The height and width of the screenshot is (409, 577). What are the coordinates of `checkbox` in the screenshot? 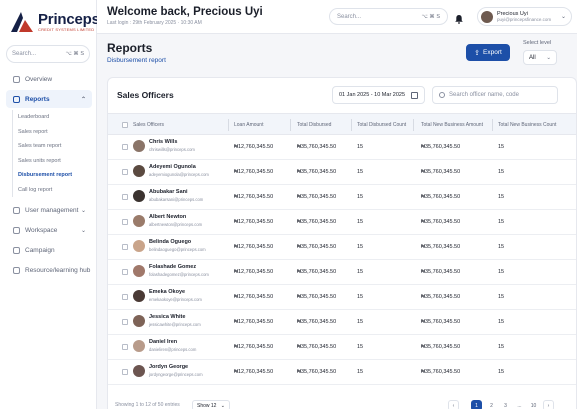 It's located at (125, 125).